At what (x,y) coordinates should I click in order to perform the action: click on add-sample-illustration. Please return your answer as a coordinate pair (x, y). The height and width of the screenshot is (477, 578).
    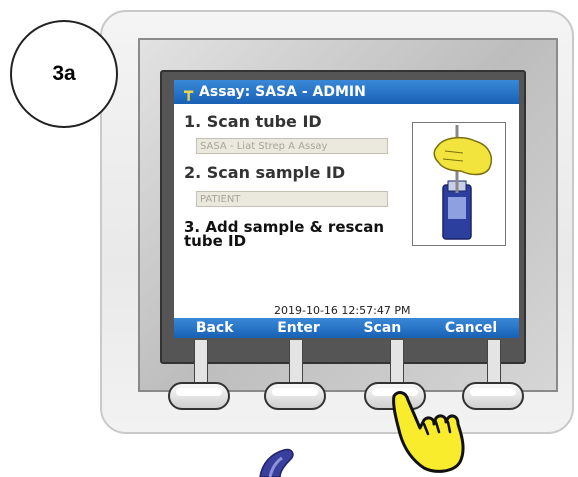
    Looking at the image, I should click on (459, 184).